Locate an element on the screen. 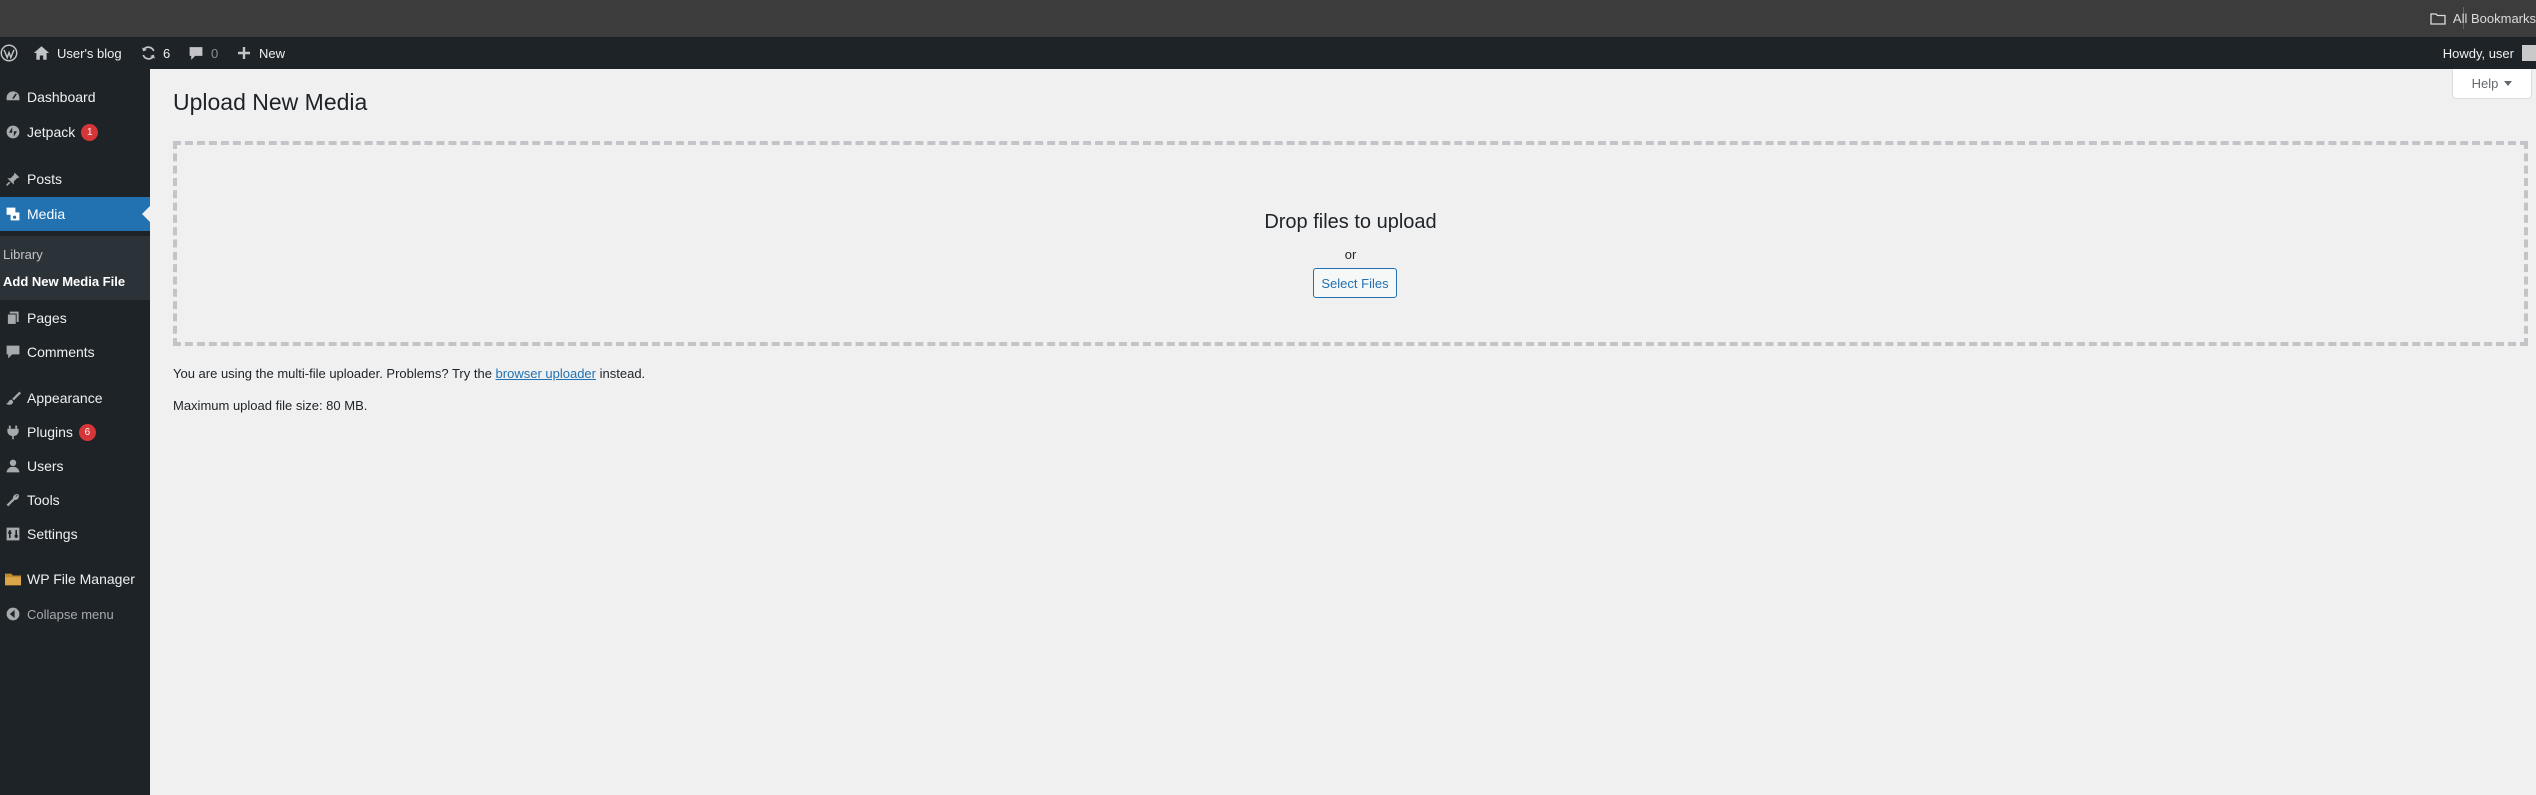 The width and height of the screenshot is (2536, 795). sidebar-item-plugins: Plugins 6 is located at coordinates (75, 432).